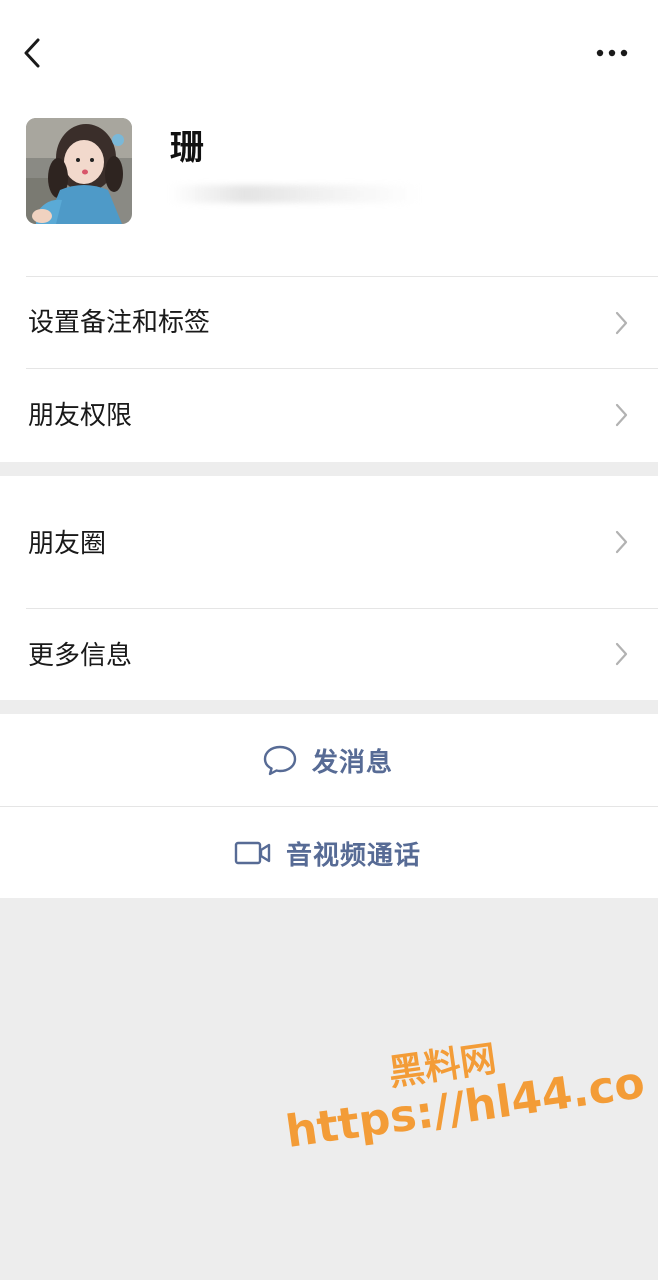  What do you see at coordinates (280, 760) in the screenshot?
I see `chat-bubble-icon` at bounding box center [280, 760].